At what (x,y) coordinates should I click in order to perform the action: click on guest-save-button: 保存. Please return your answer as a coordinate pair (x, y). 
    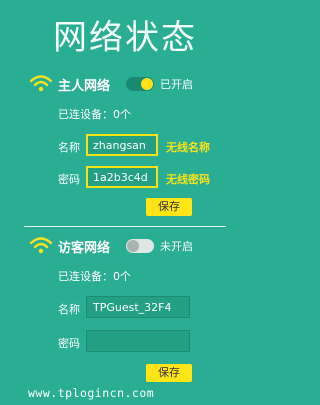
    Looking at the image, I should click on (169, 373).